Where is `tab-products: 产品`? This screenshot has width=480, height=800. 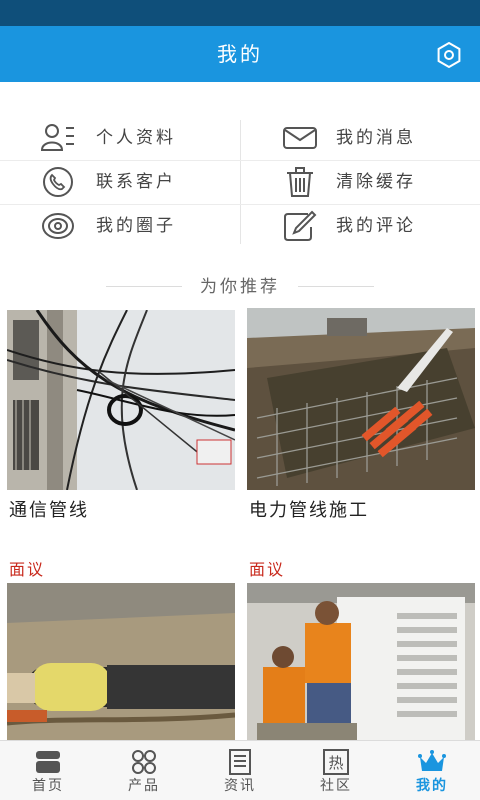
tab-products: 产品 is located at coordinates (144, 770).